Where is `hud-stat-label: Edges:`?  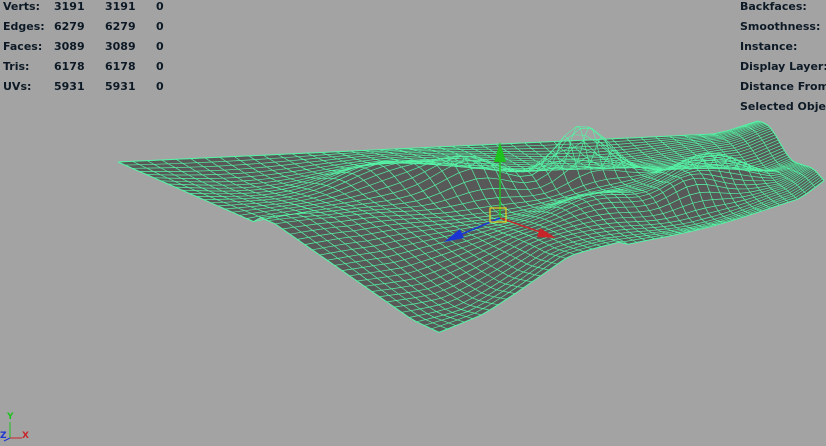
hud-stat-label: Edges: is located at coordinates (24, 26).